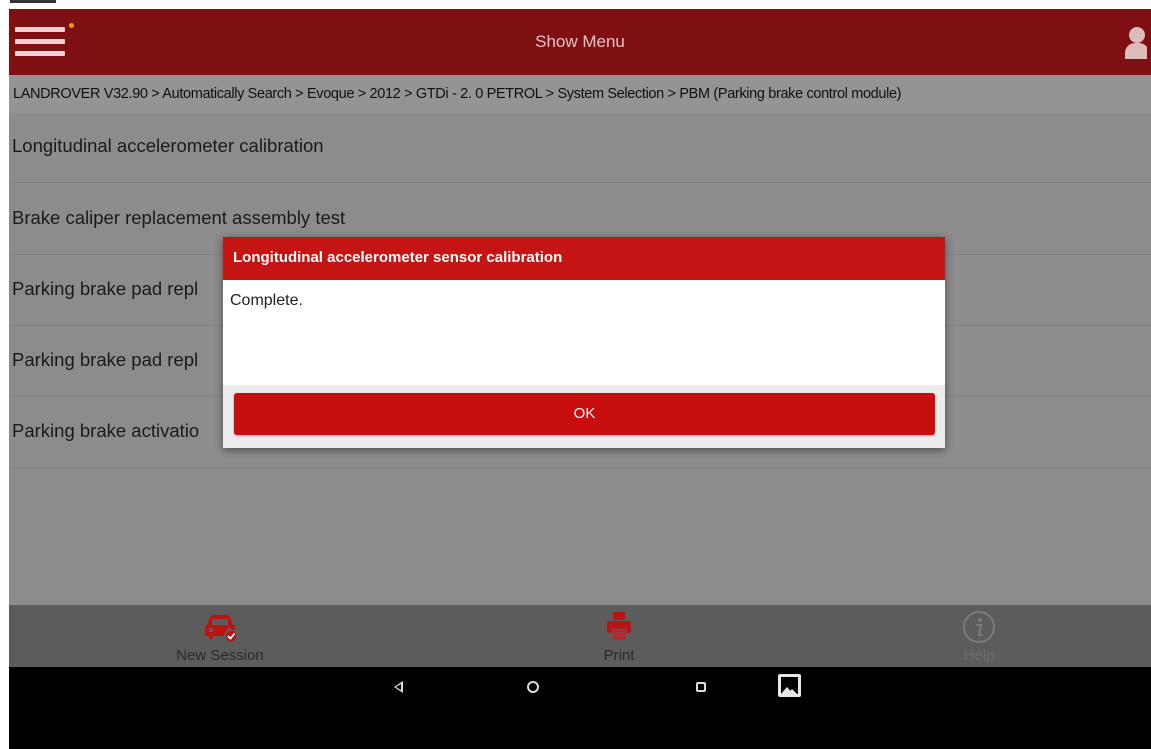 The image size is (1151, 749). Describe the element at coordinates (33, 1) in the screenshot. I see `top-strip-mark` at that location.